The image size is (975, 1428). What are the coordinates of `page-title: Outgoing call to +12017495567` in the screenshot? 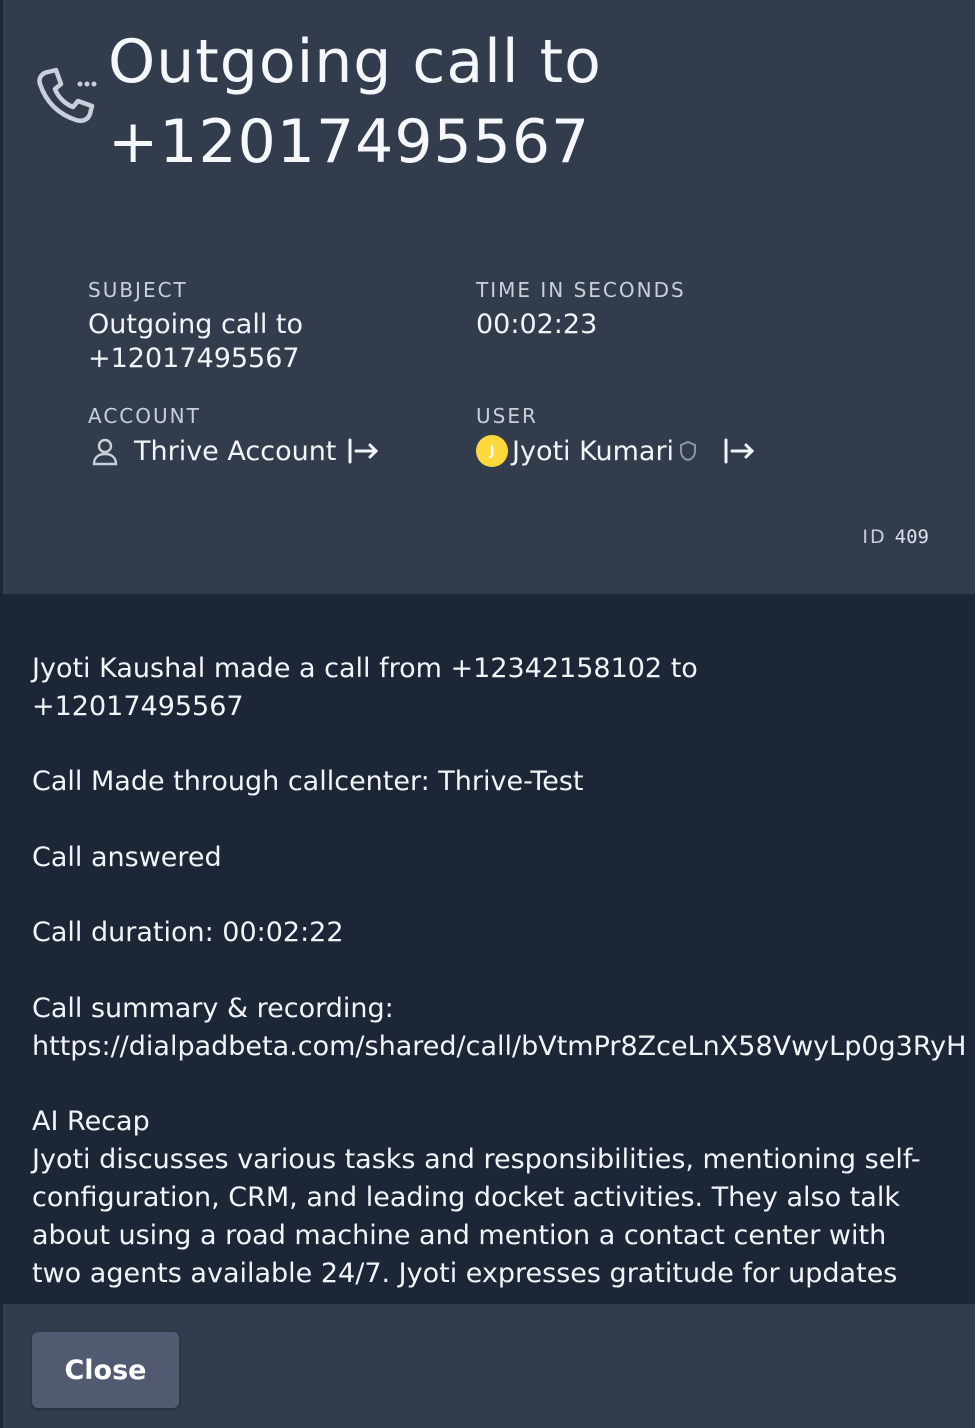 It's located at (528, 102).